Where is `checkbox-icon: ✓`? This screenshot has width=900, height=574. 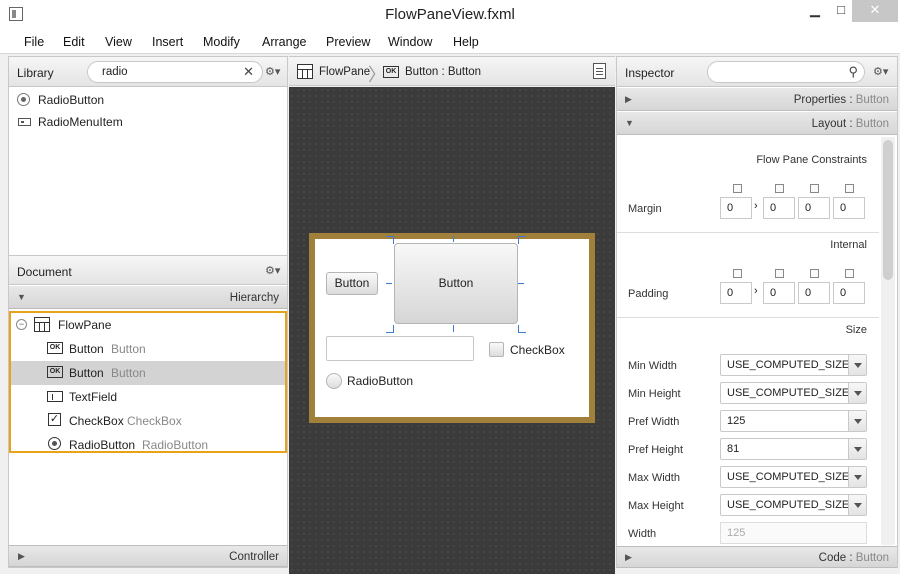
checkbox-icon: ✓ is located at coordinates (54, 419).